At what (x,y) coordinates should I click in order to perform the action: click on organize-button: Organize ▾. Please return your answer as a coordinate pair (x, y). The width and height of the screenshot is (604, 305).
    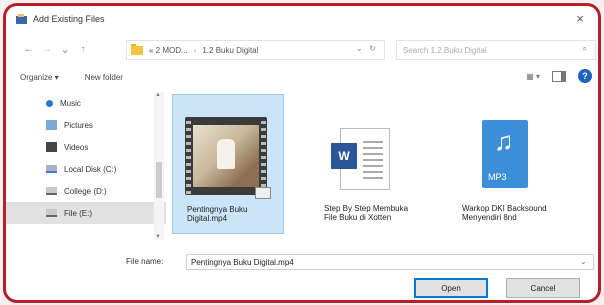
    Looking at the image, I should click on (39, 77).